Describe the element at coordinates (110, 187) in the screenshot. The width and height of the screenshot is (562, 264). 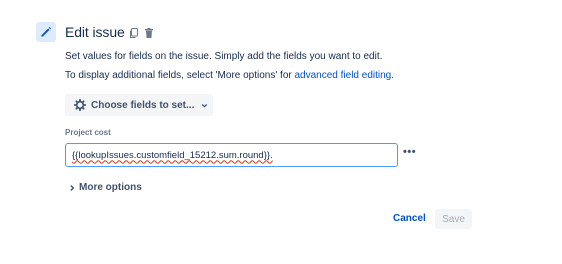
I see `more-options-label: More options` at that location.